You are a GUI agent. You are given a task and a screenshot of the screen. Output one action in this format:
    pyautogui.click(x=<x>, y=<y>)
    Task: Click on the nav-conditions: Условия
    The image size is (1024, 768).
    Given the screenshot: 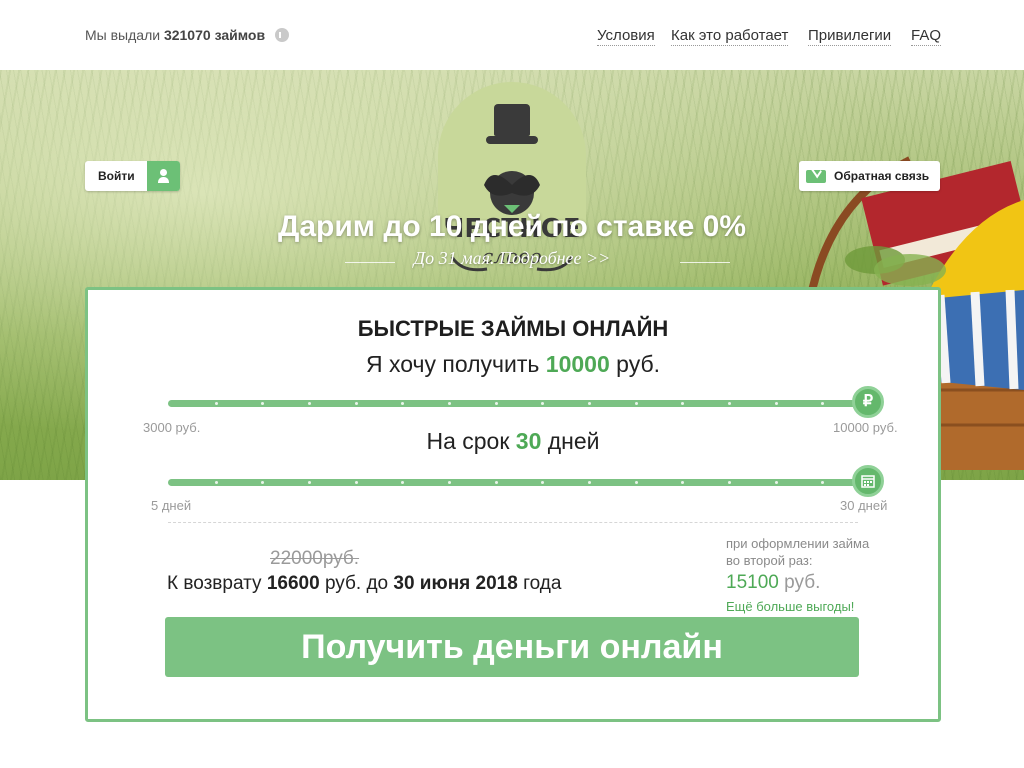 What is the action you would take?
    pyautogui.click(x=626, y=36)
    